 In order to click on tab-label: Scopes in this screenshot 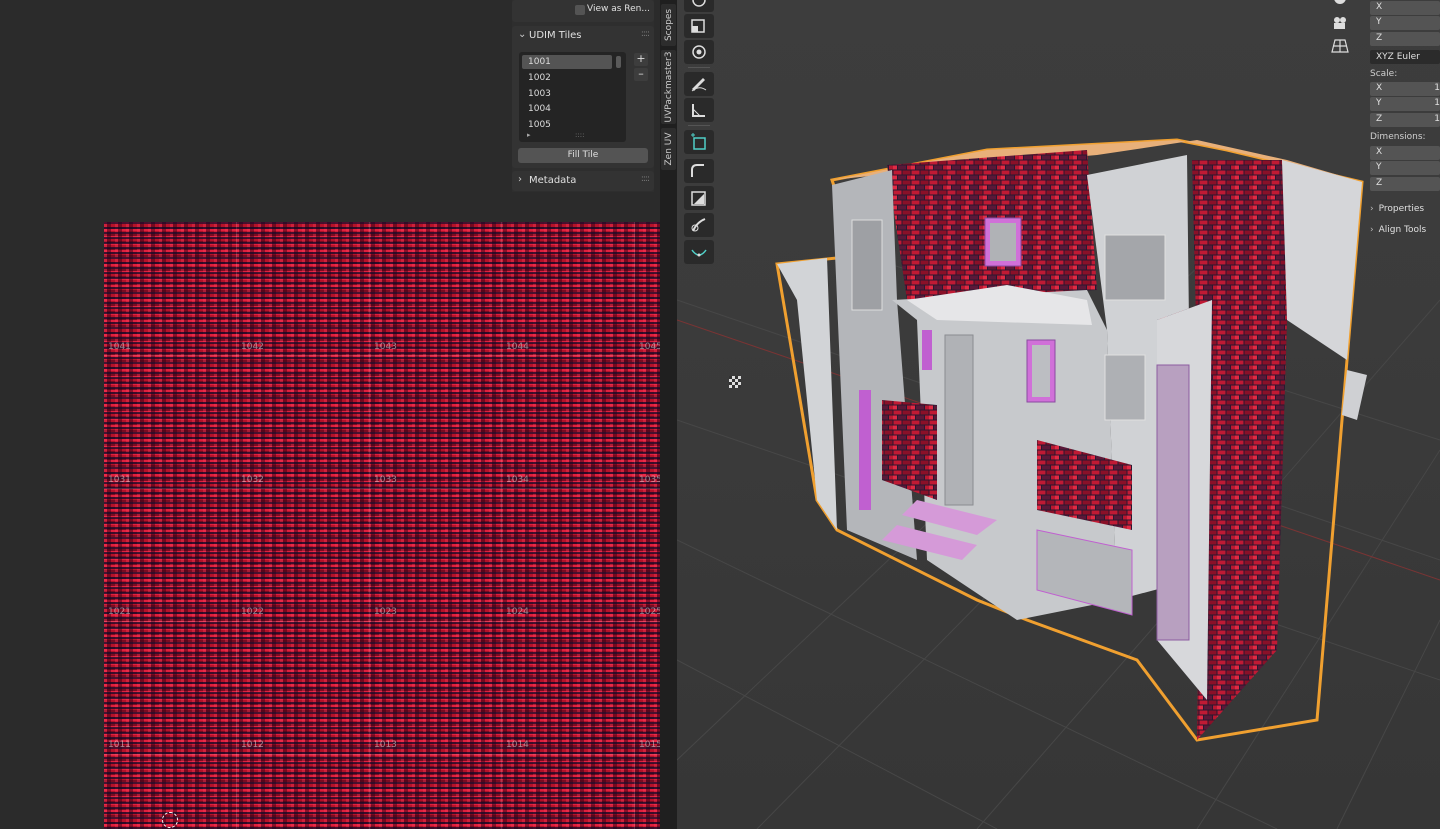, I will do `click(668, 25)`.